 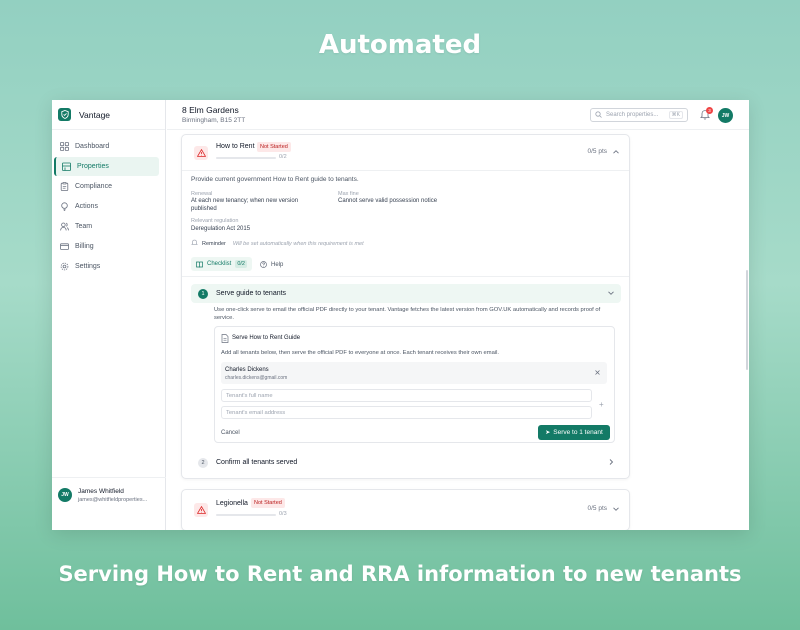 I want to click on document-icon, so click(x=225, y=338).